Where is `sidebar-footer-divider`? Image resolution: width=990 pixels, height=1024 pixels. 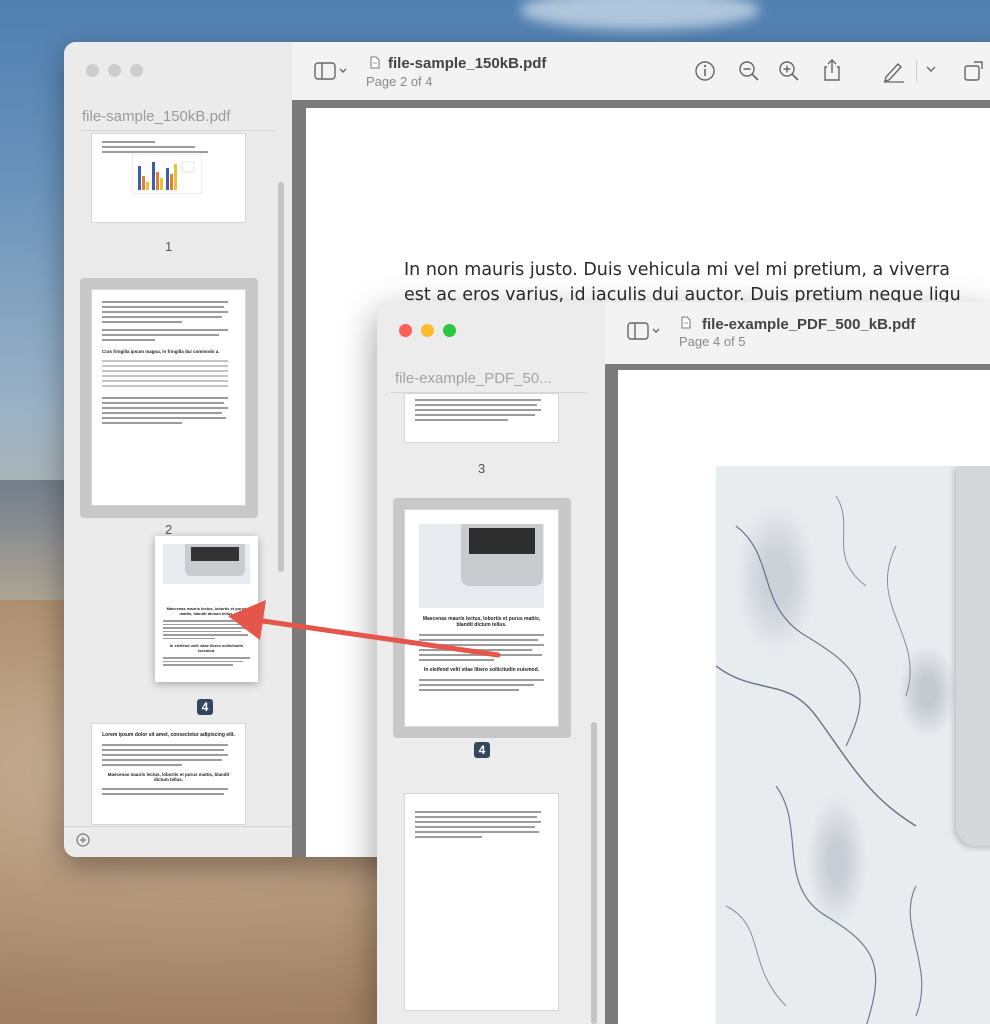 sidebar-footer-divider is located at coordinates (178, 826).